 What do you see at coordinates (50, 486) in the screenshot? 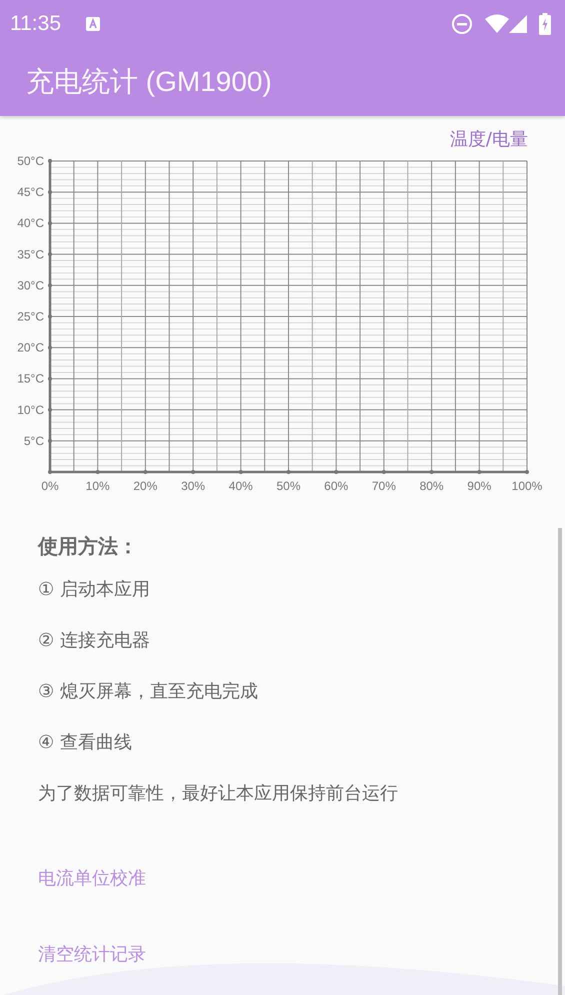
I see `x-tick-label: 0%` at bounding box center [50, 486].